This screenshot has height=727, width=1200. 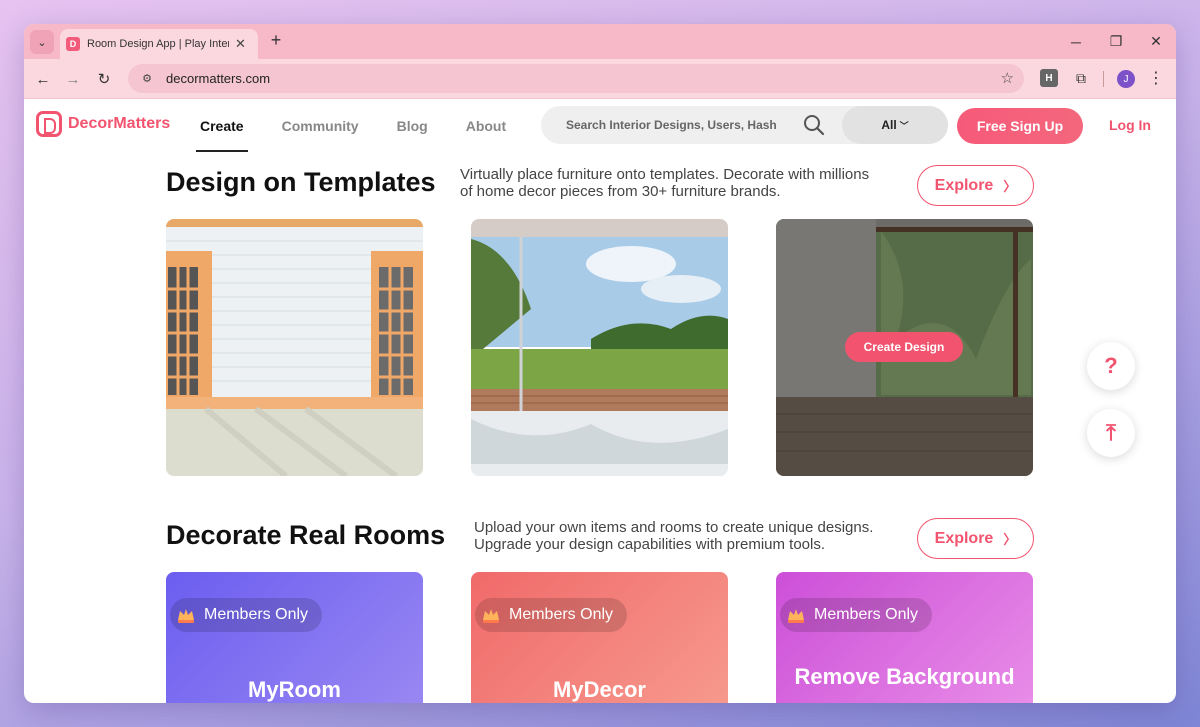 What do you see at coordinates (222, 125) in the screenshot?
I see `nav-create: Create` at bounding box center [222, 125].